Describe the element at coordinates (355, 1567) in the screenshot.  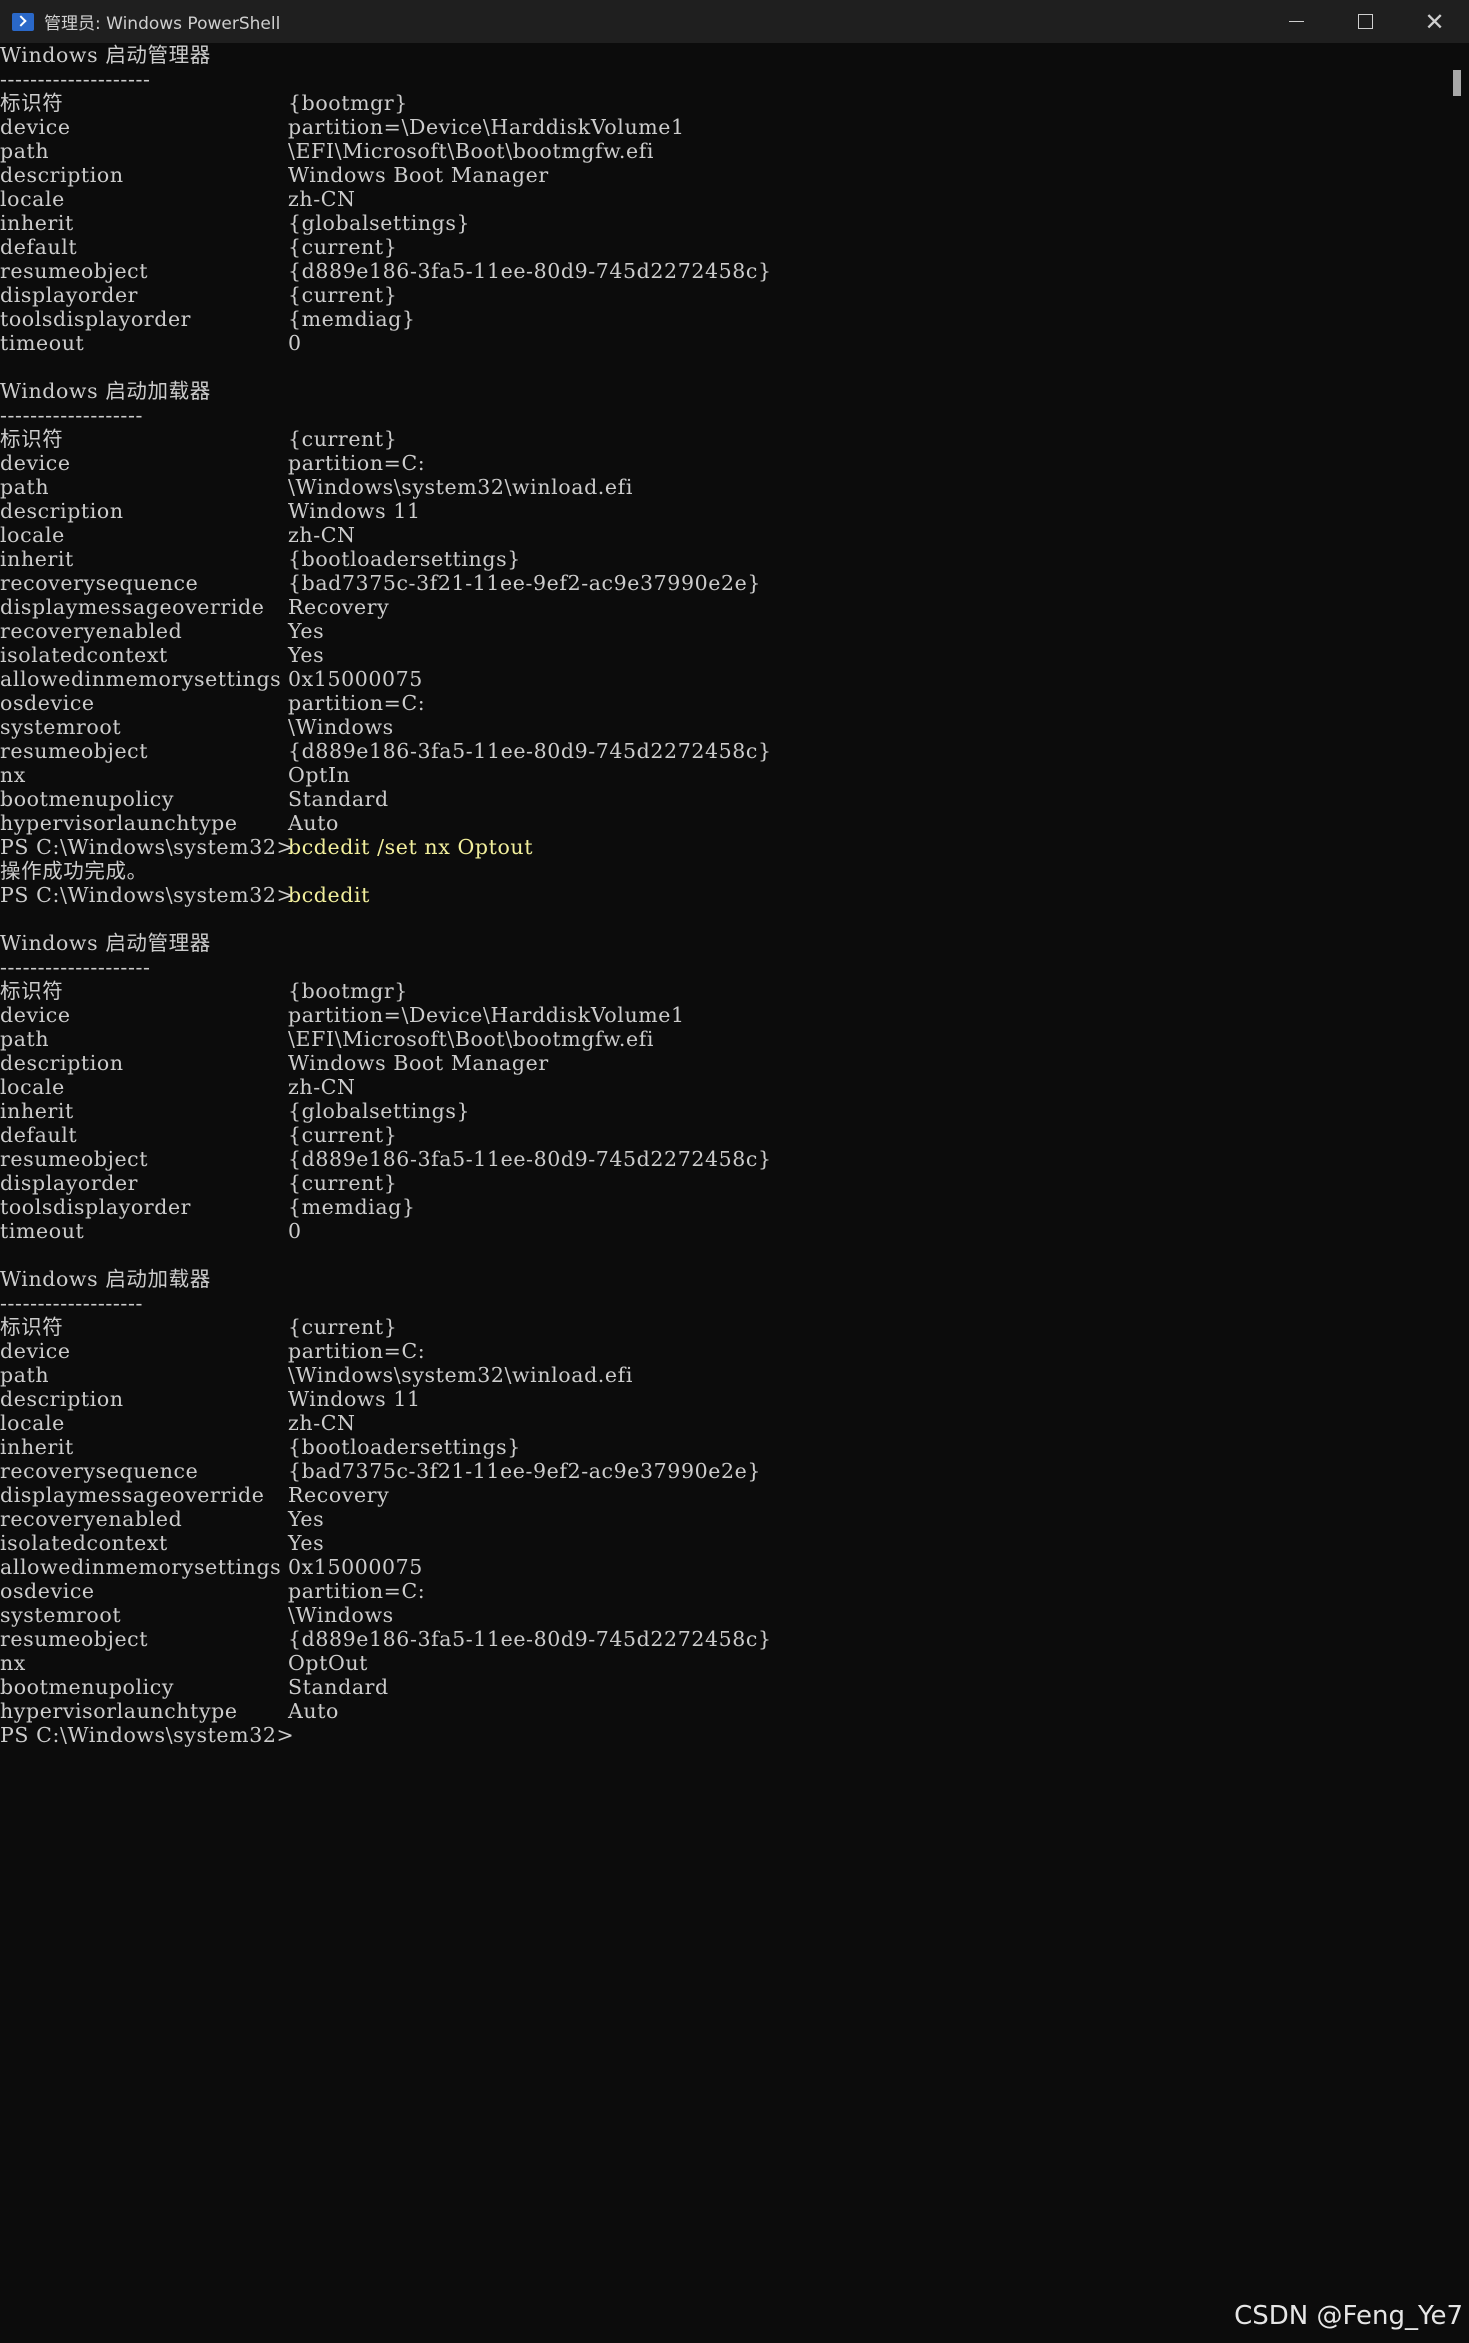
I see `property-value: 0x15000075` at that location.